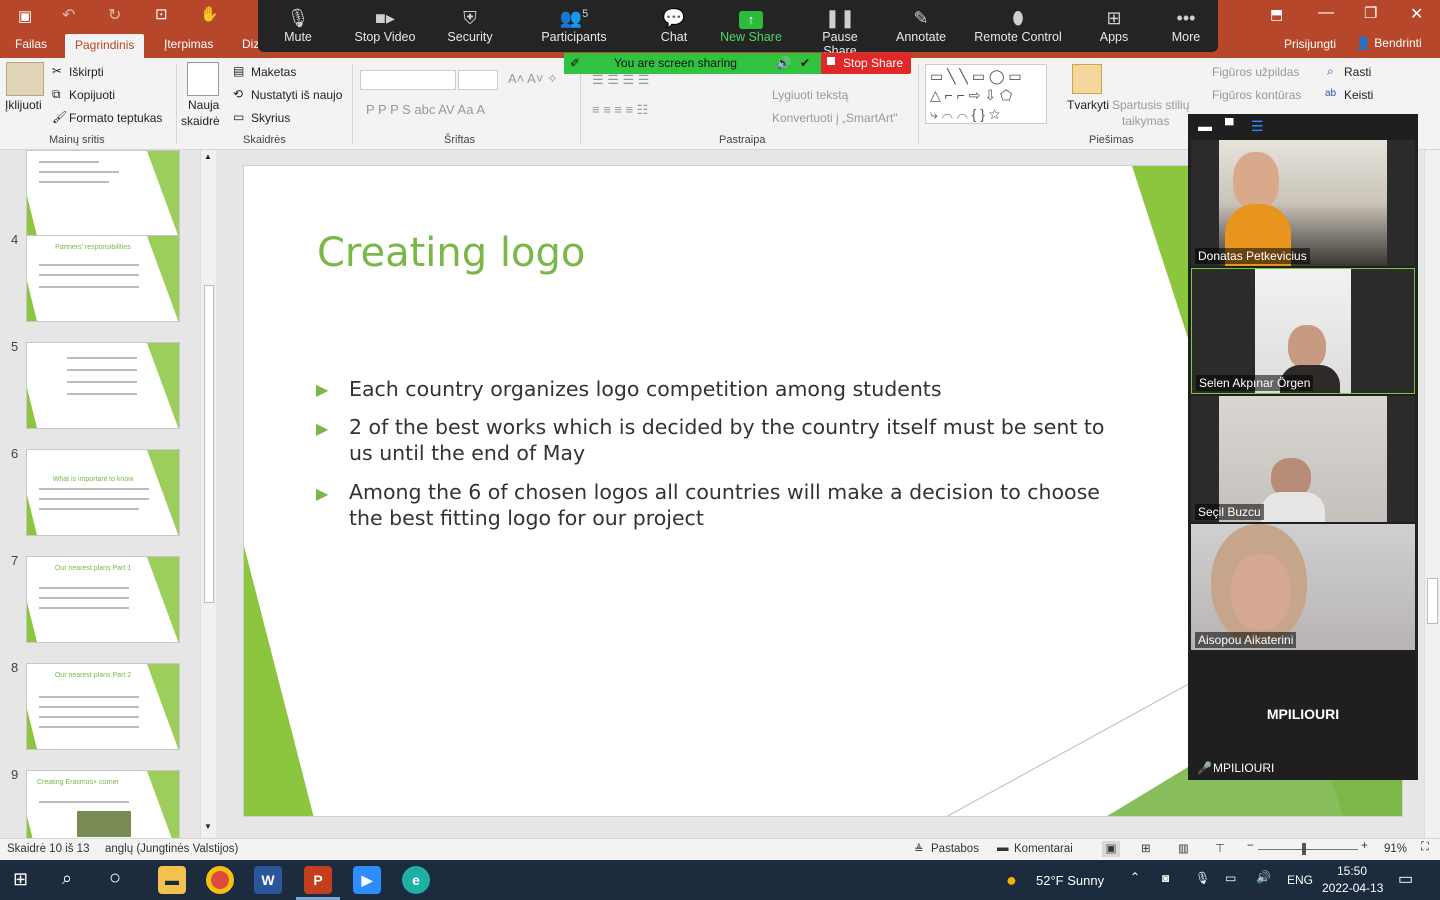  What do you see at coordinates (1183, 848) in the screenshot?
I see `reading-view-icon: ▥` at bounding box center [1183, 848].